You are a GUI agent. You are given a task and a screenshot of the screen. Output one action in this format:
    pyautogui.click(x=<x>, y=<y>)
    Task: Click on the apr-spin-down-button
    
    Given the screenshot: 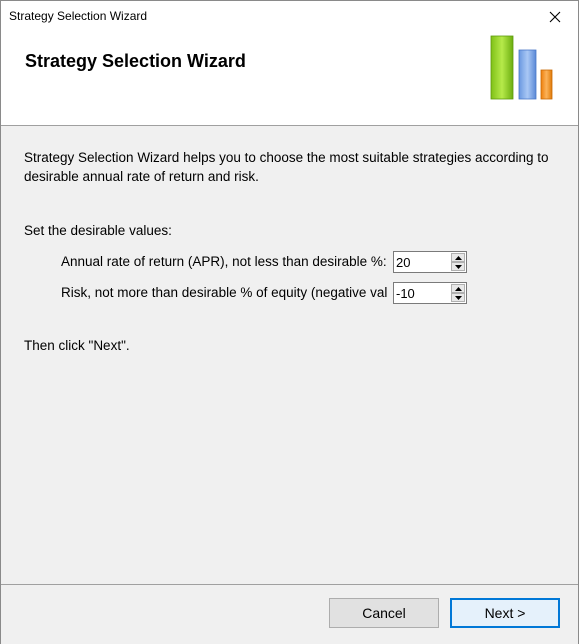 What is the action you would take?
    pyautogui.click(x=458, y=266)
    